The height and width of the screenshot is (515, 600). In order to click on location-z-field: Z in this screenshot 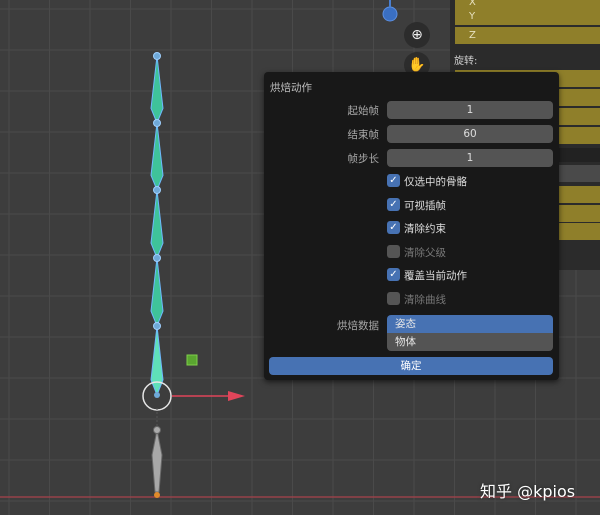, I will do `click(527, 35)`.